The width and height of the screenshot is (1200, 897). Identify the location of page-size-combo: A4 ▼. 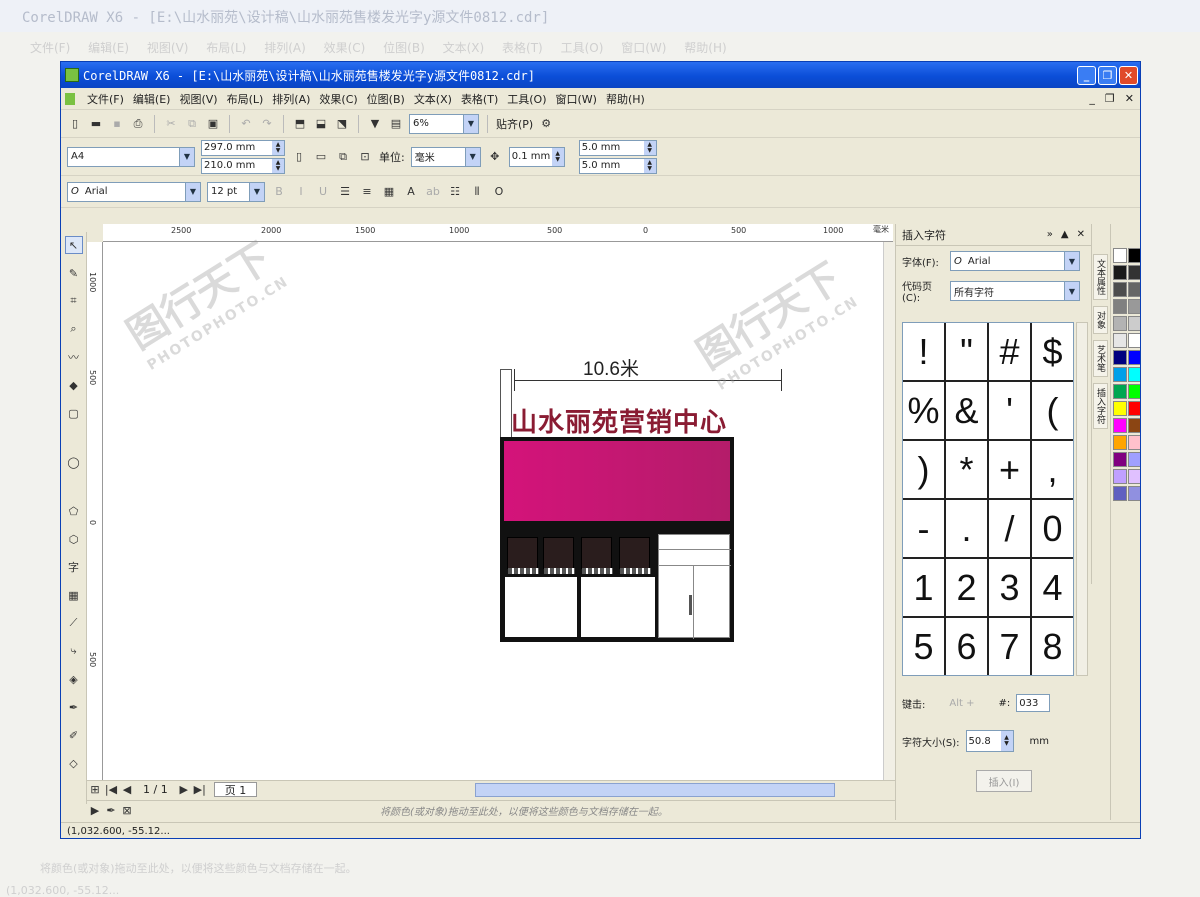
(131, 156).